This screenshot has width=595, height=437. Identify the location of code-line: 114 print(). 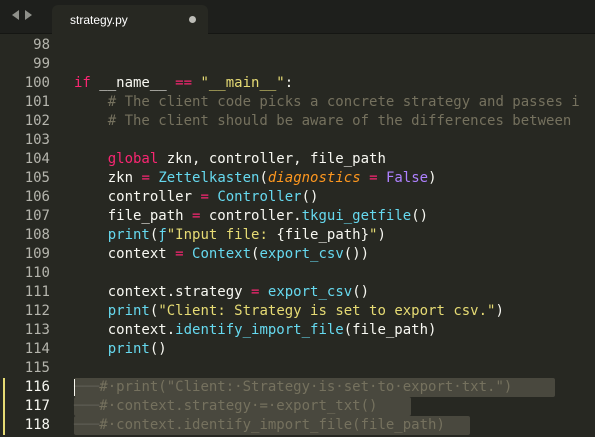
(297, 349).